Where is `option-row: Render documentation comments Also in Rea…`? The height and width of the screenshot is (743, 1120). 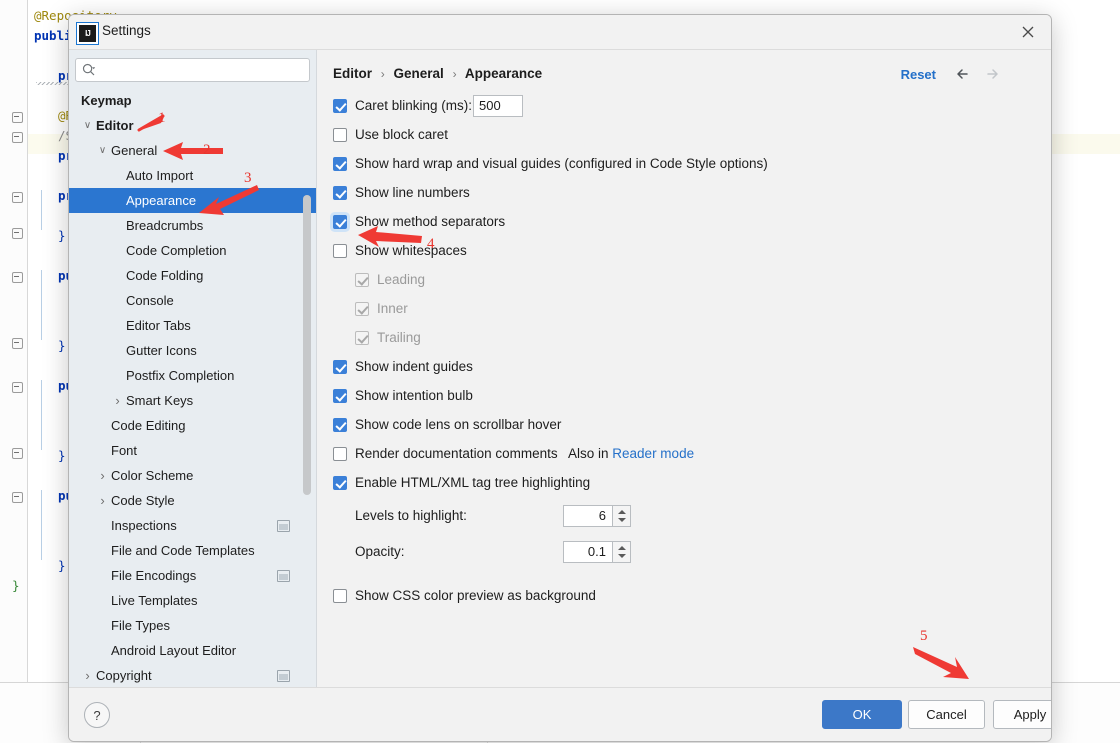
option-row: Render documentation comments Also in Rea… is located at coordinates (687, 456).